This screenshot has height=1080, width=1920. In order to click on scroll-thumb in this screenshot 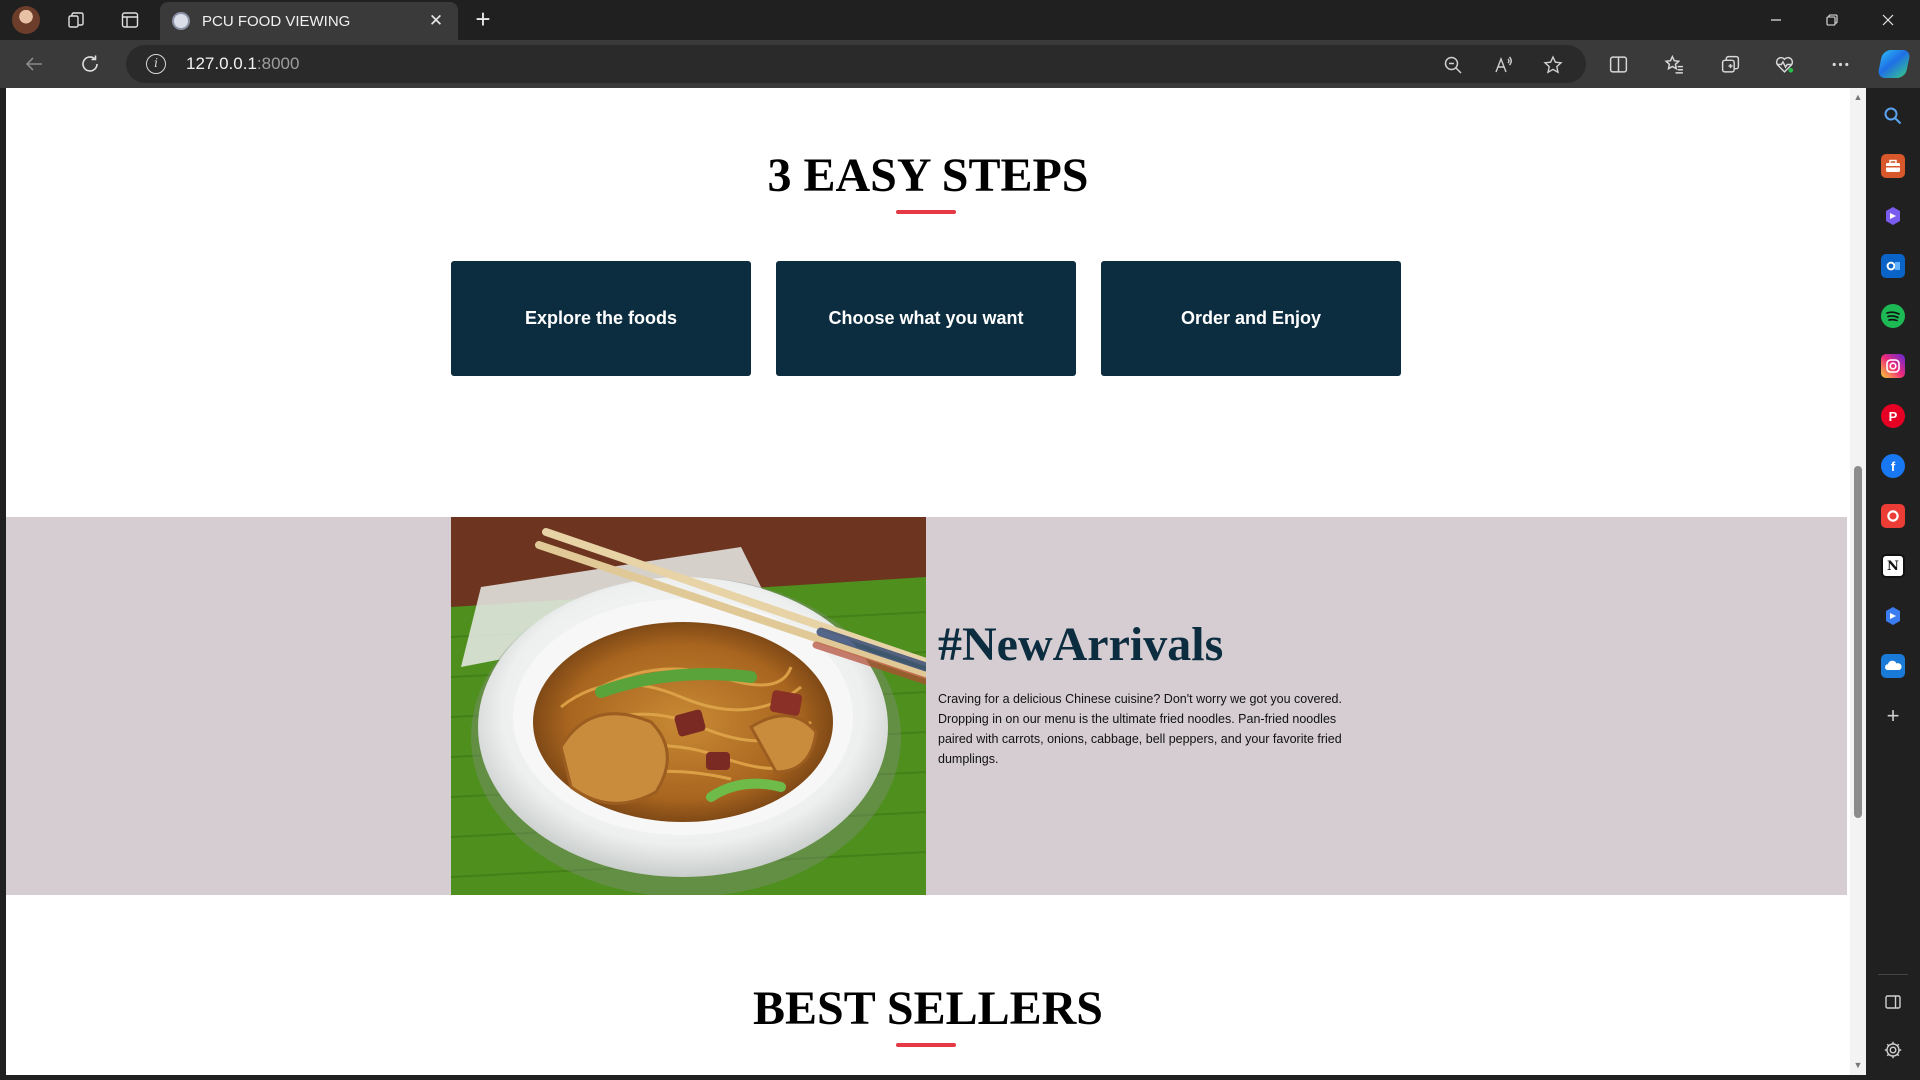, I will do `click(1858, 642)`.